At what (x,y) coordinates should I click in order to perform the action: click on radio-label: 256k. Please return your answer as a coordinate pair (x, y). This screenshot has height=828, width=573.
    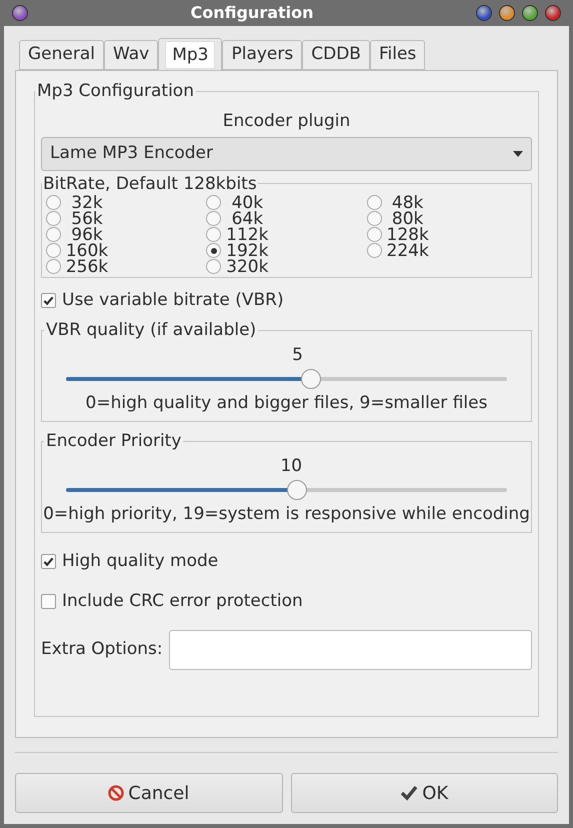
    Looking at the image, I should click on (87, 266).